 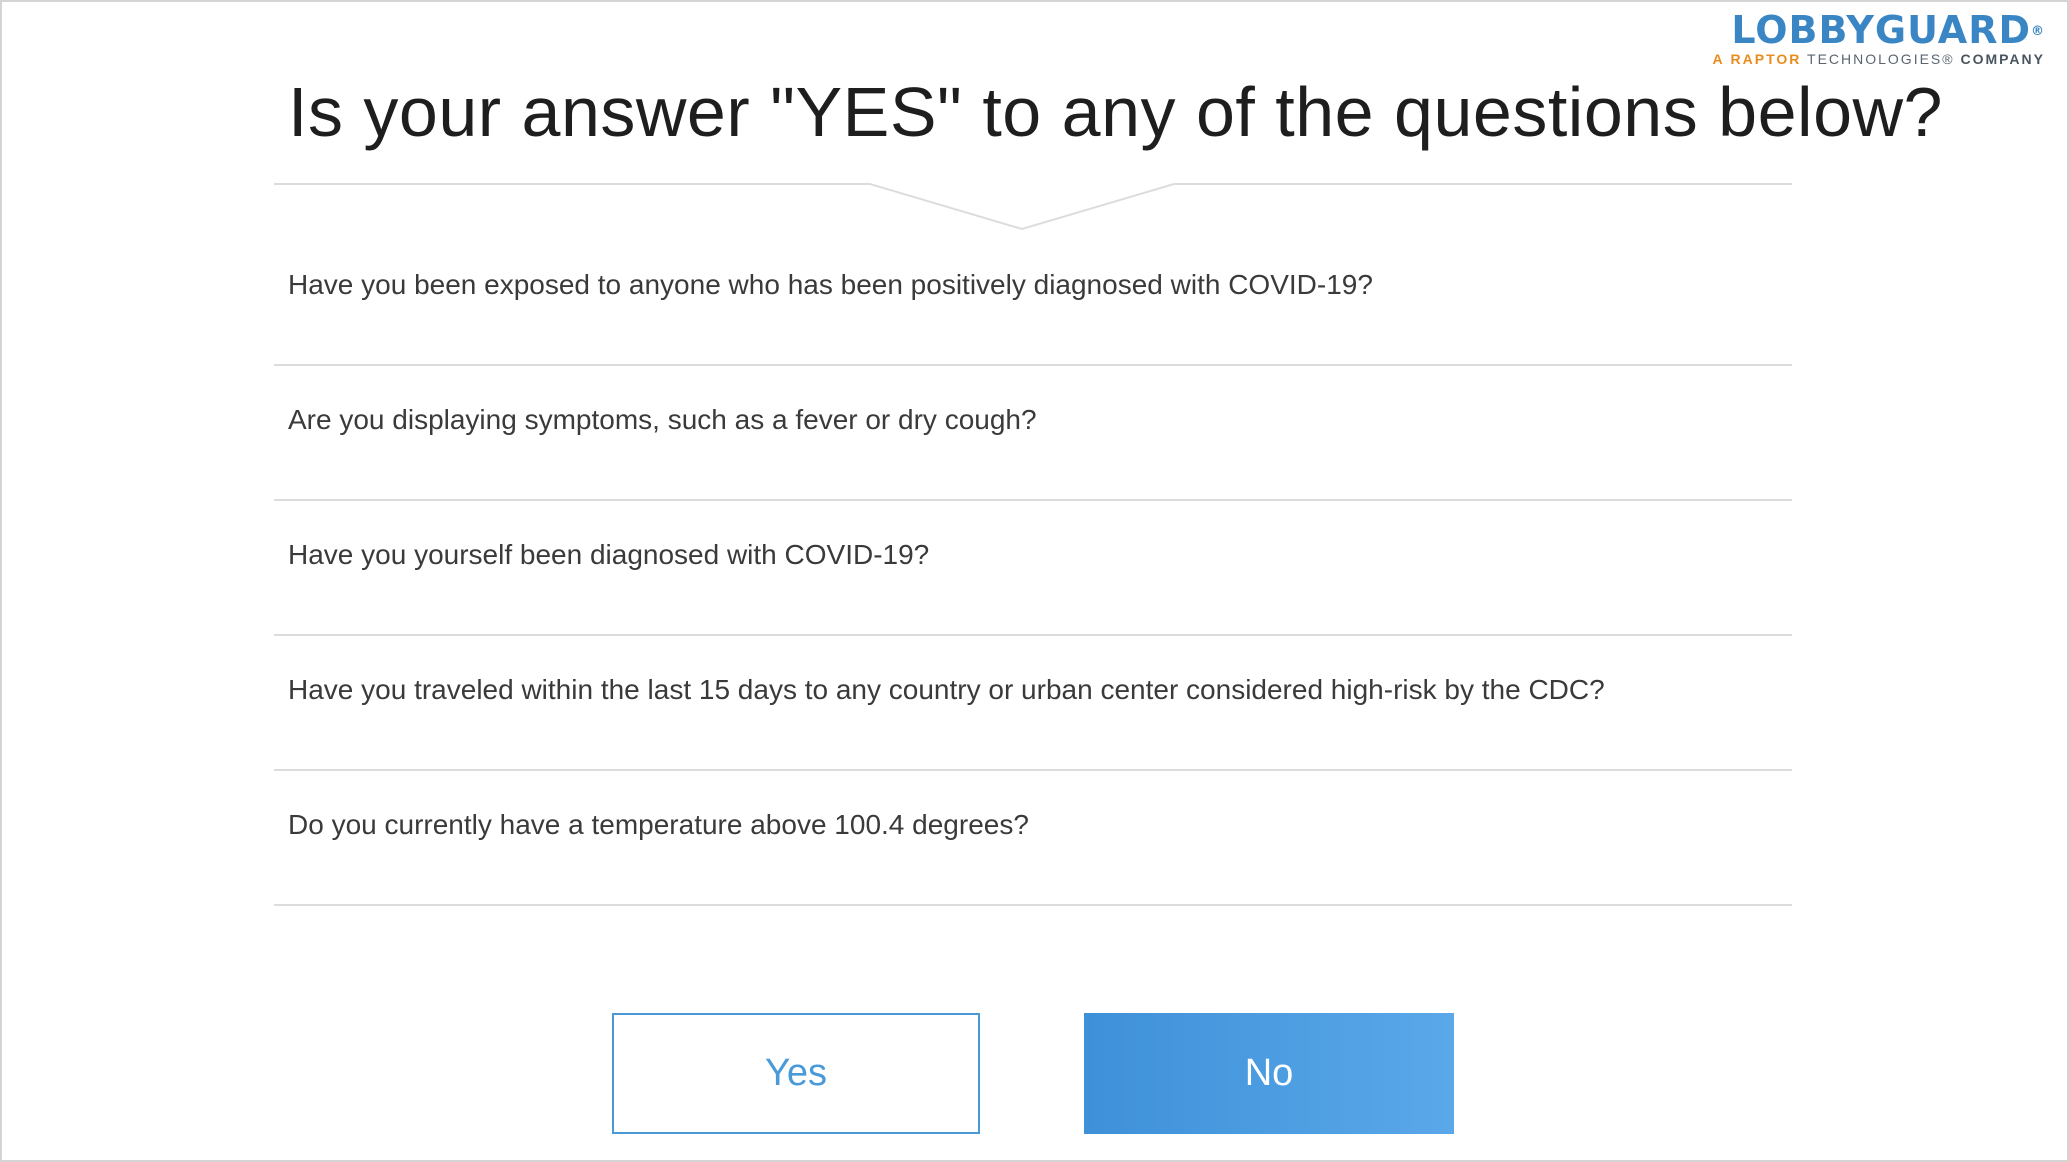 What do you see at coordinates (1718, 59) in the screenshot?
I see `logo-tagline-prefix: A` at bounding box center [1718, 59].